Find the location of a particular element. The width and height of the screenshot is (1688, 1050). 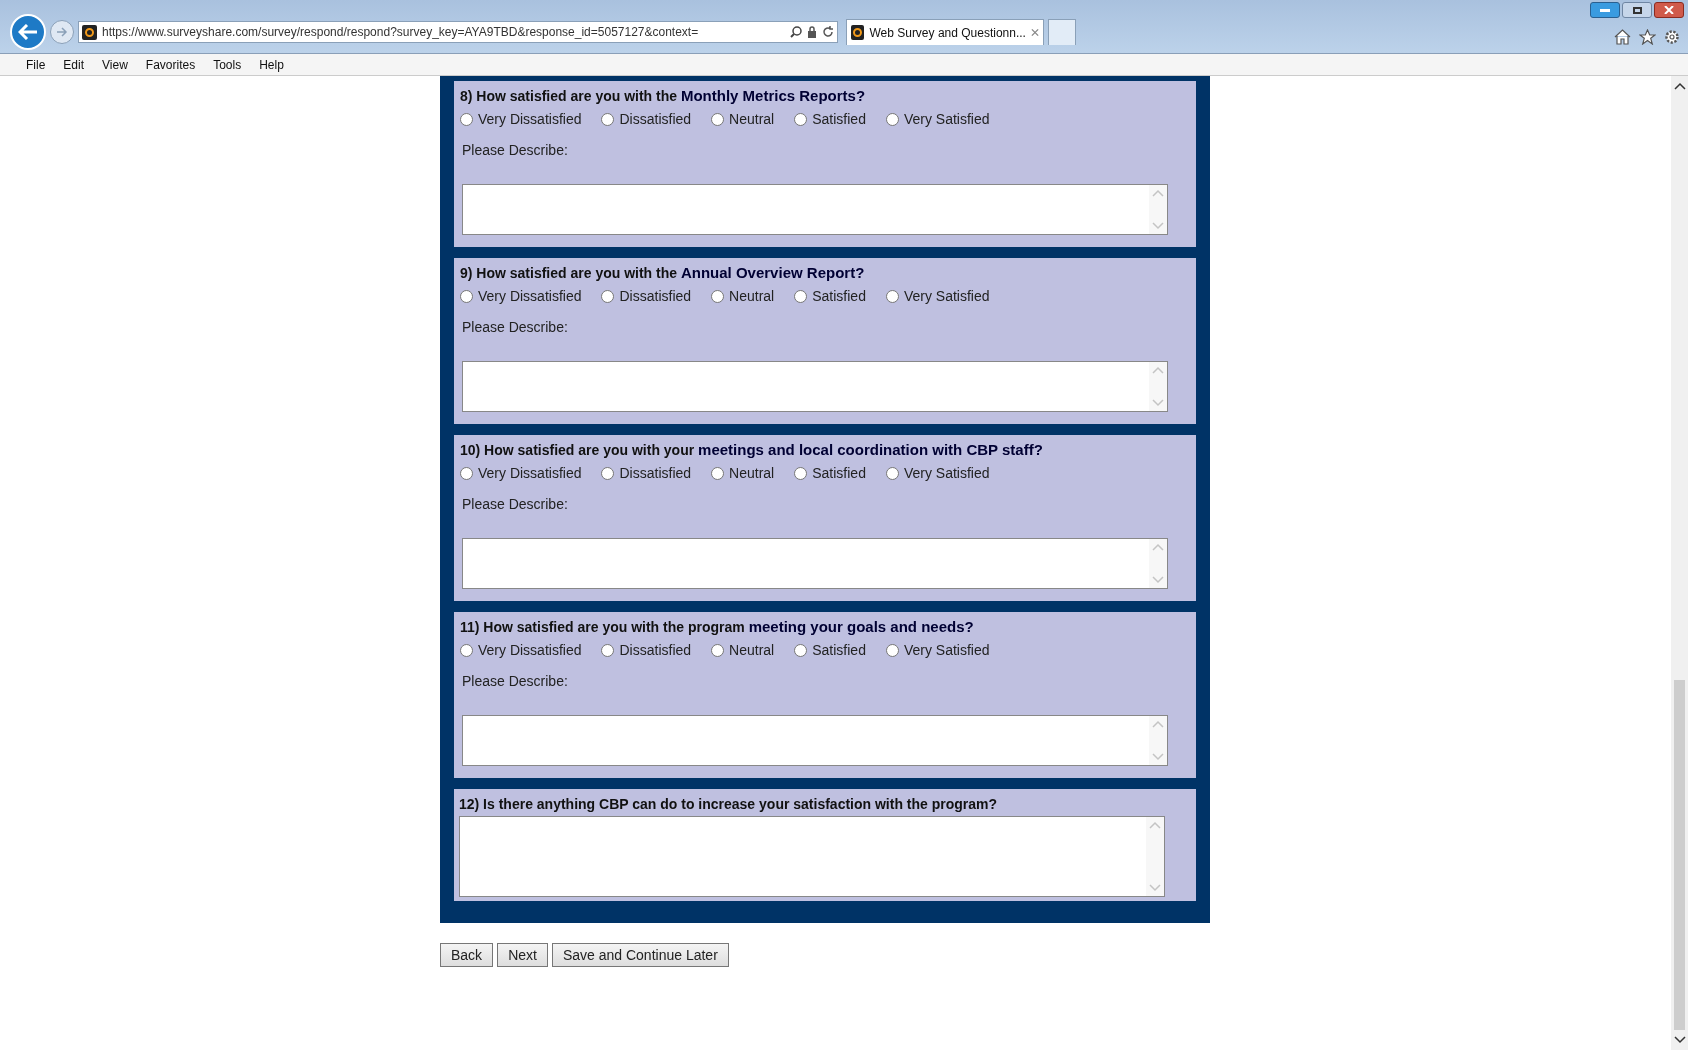

close-button is located at coordinates (1669, 10).